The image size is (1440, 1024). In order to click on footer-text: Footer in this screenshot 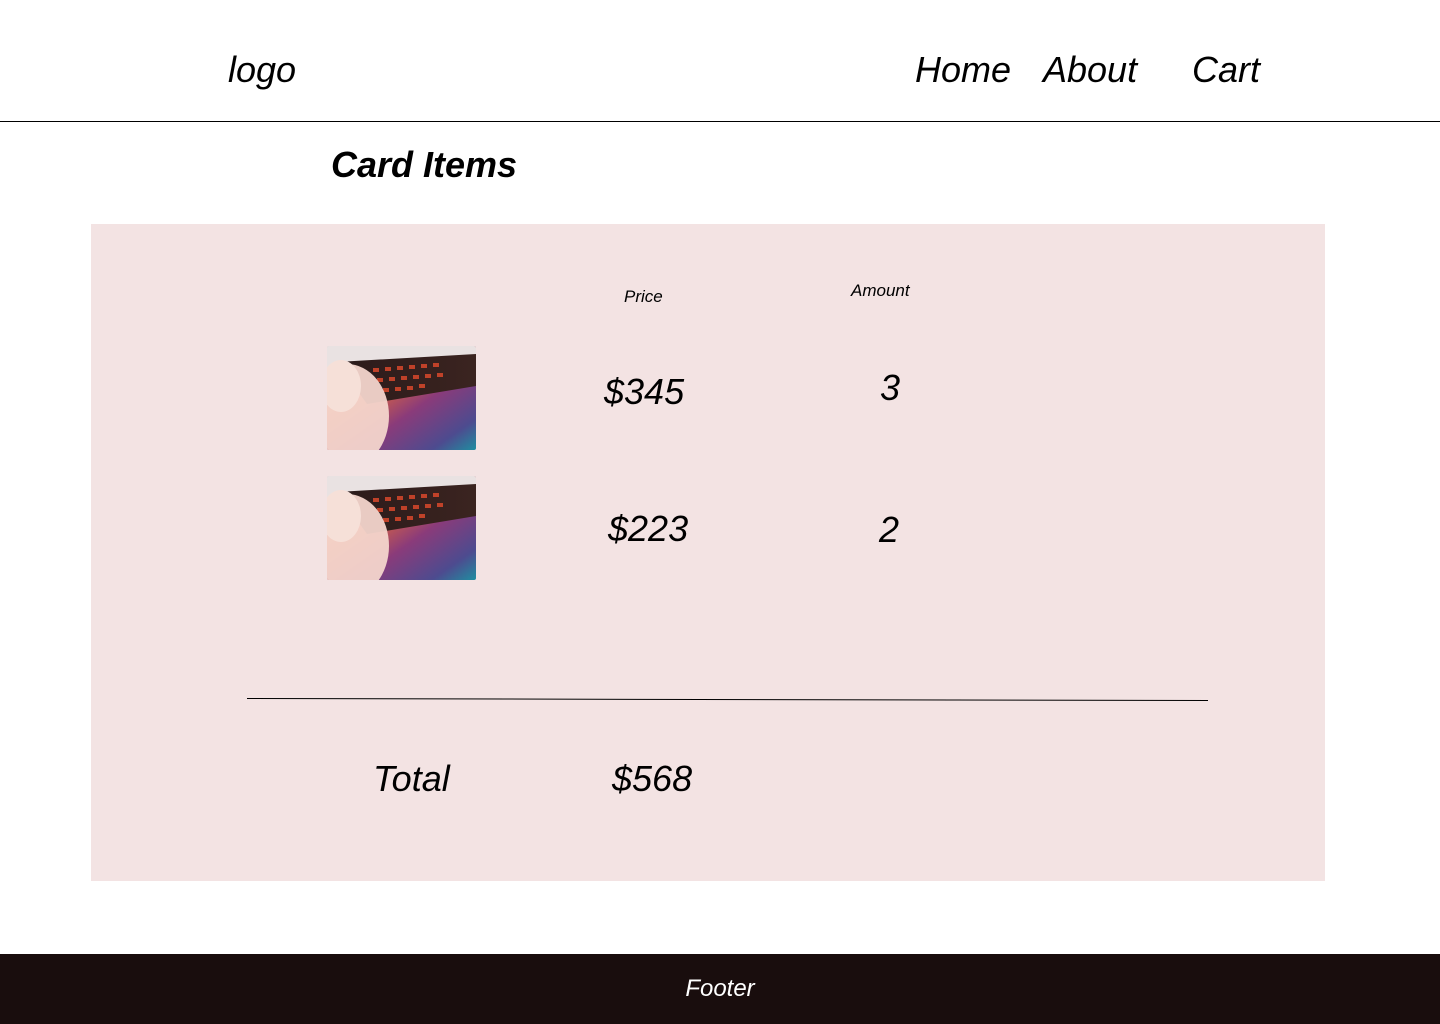, I will do `click(720, 988)`.